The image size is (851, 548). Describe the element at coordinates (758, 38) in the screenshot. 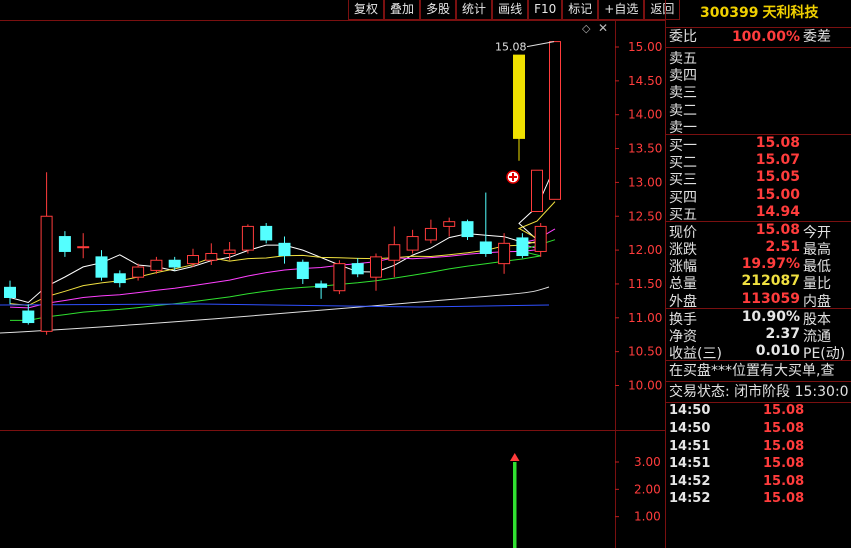

I see `order-ratio-row: 委比 100.00% 委差` at that location.